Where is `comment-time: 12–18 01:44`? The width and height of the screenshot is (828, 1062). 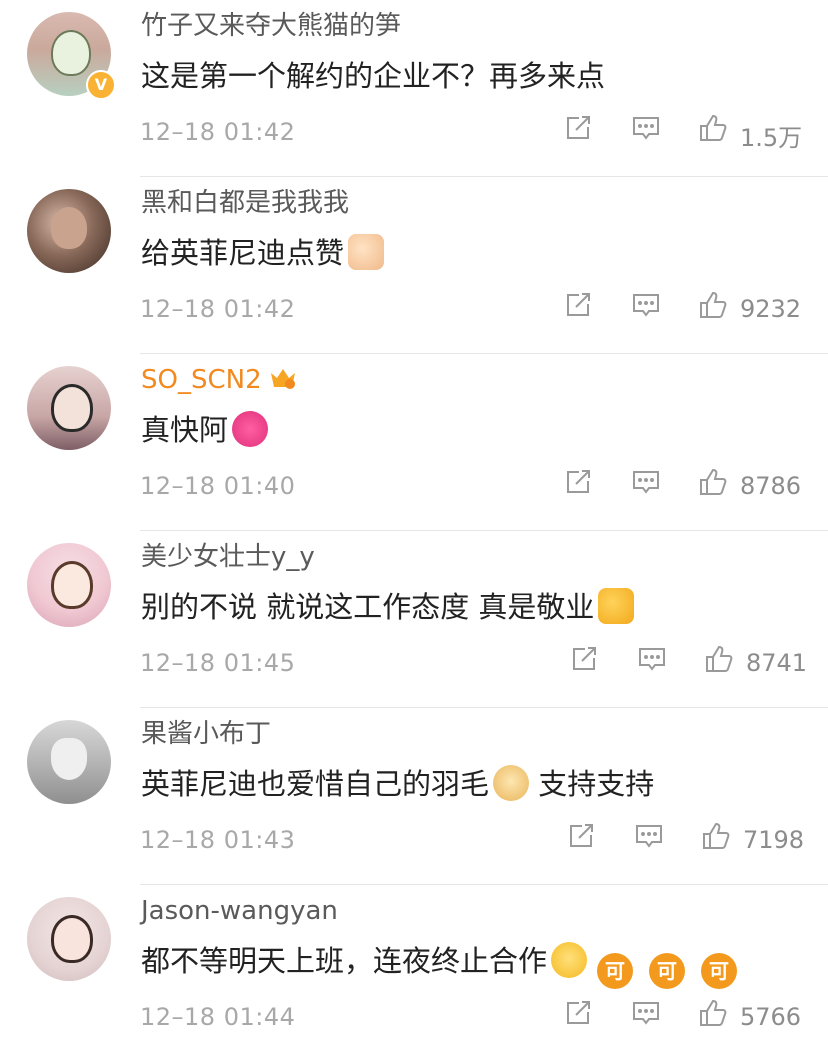 comment-time: 12–18 01:44 is located at coordinates (218, 1017).